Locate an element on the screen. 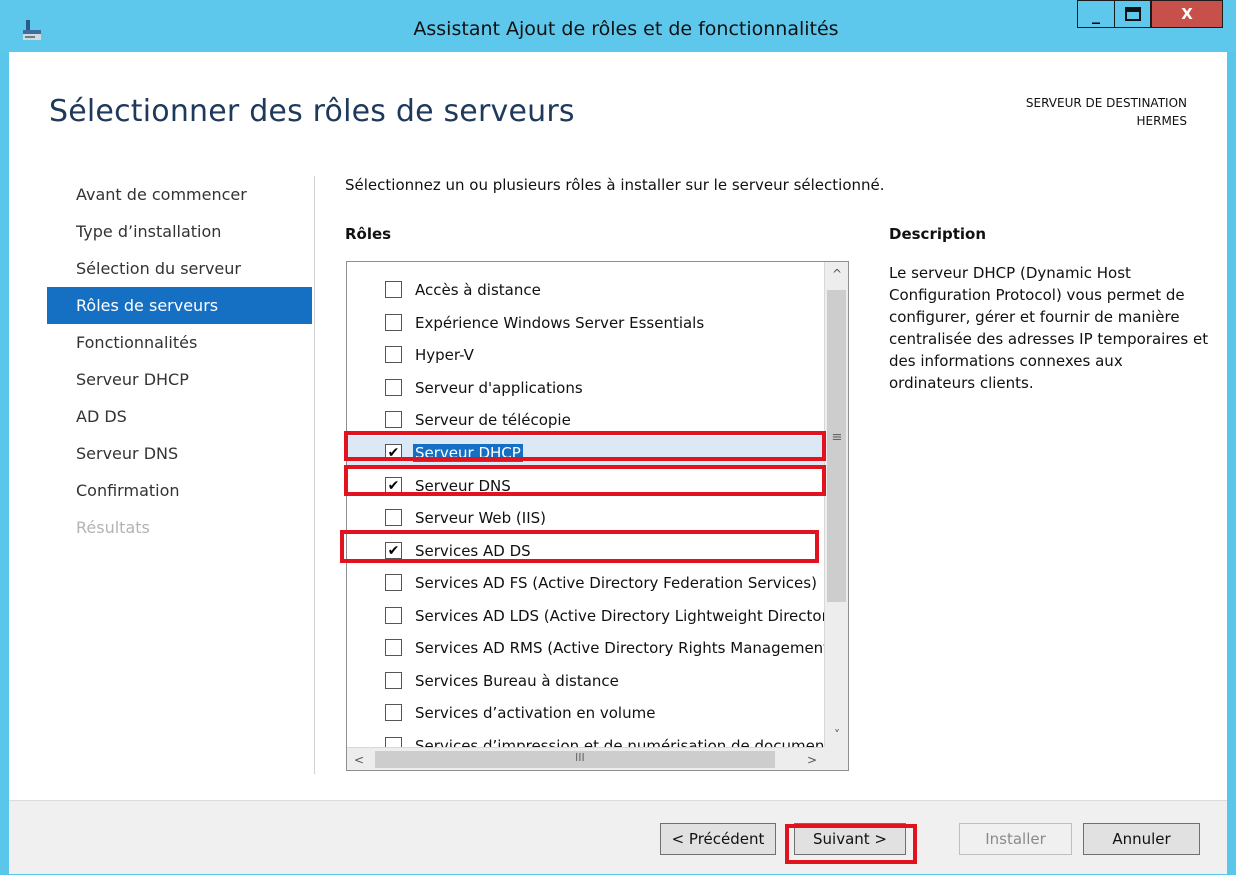 Image resolution: width=1236 pixels, height=875 pixels. role-item: Services d’activation en volume is located at coordinates (586, 712).